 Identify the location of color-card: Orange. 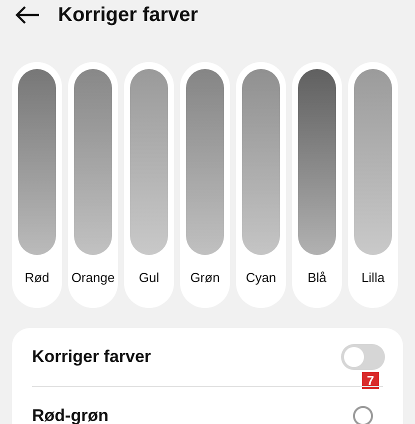
(93, 185).